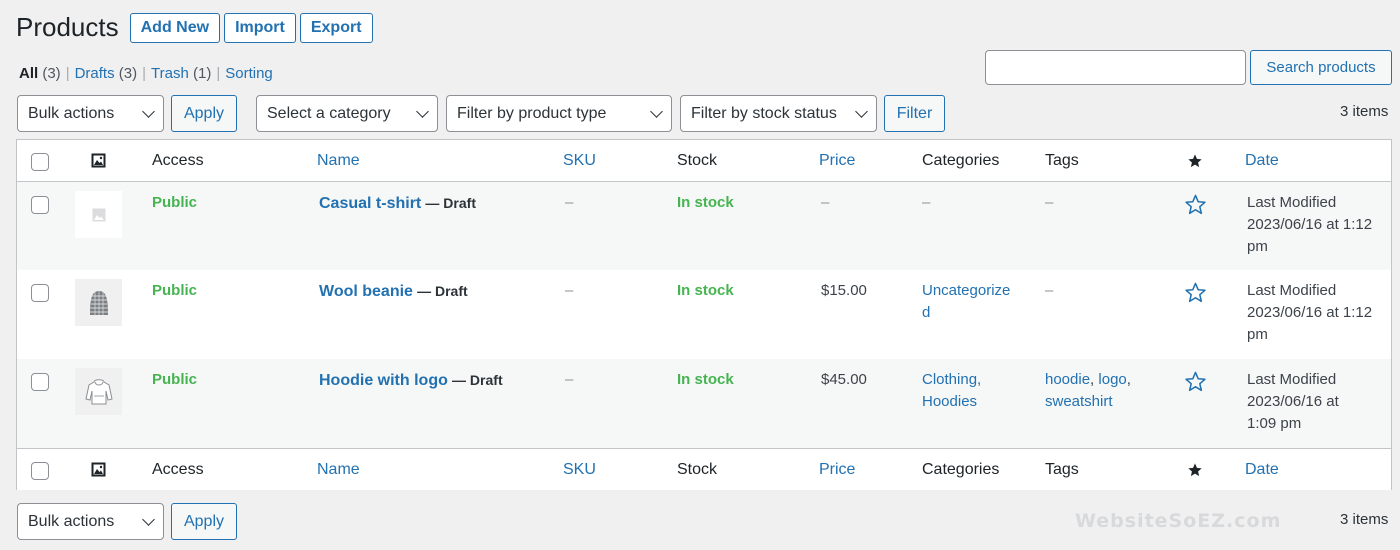  I want to click on categories-value: –, so click(926, 202).